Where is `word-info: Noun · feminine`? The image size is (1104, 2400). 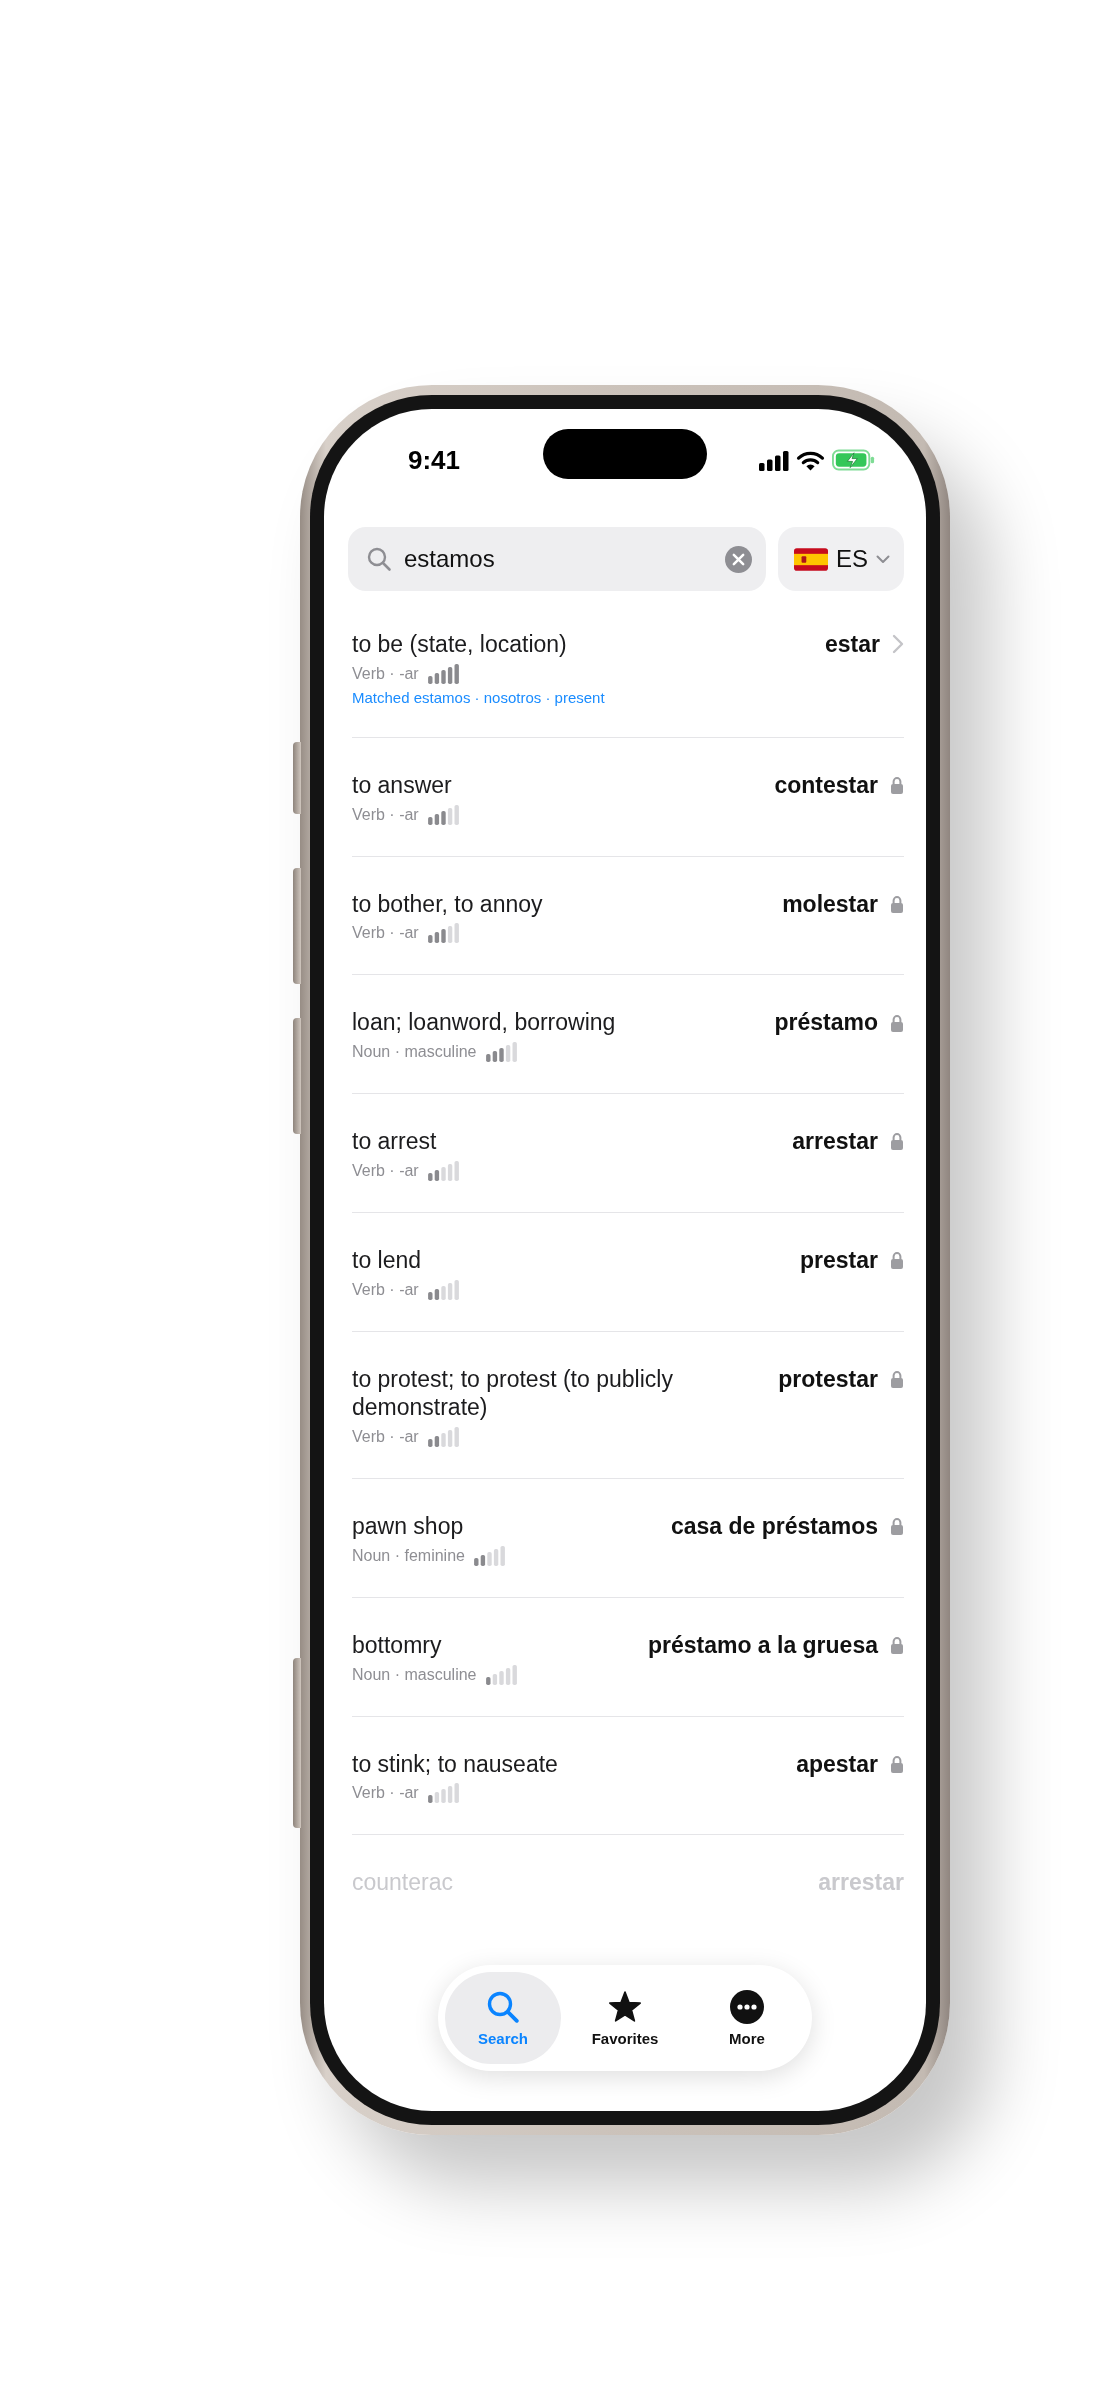
word-info: Noun · feminine is located at coordinates (408, 1555).